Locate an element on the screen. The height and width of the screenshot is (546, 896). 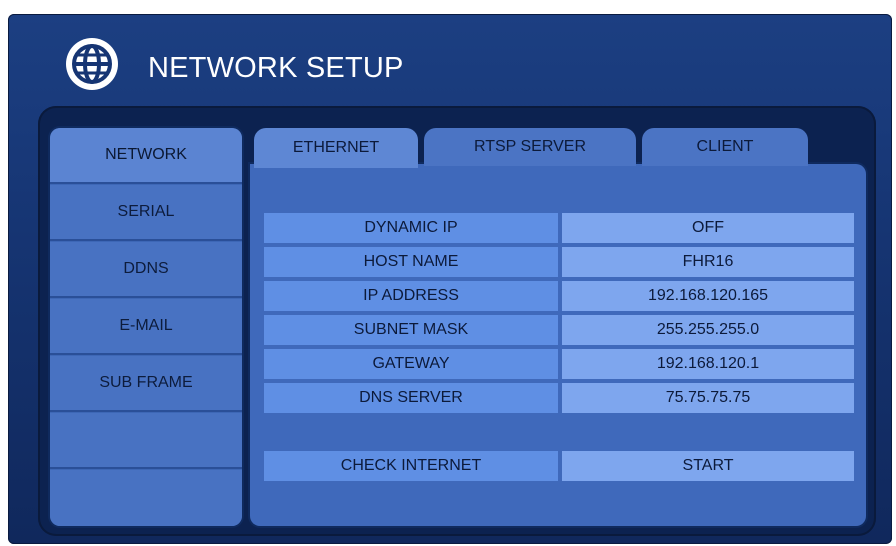
tab-client: CLIENT is located at coordinates (725, 147).